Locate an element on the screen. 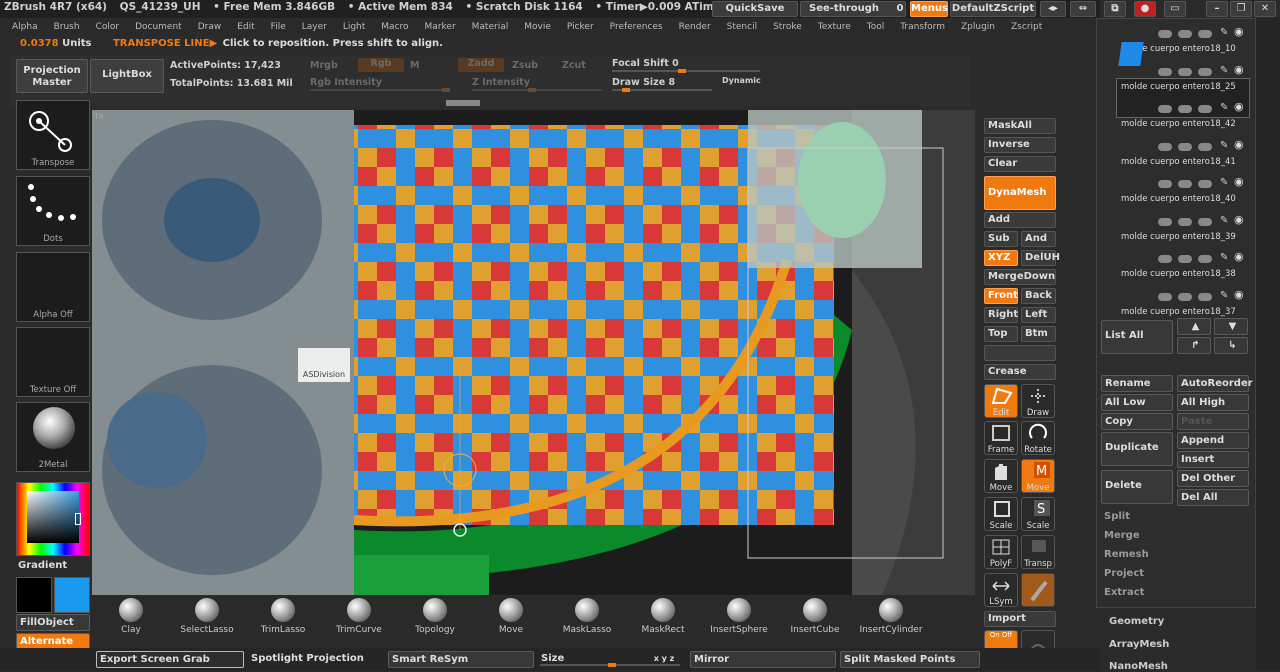  clear-button: Clear is located at coordinates (1020, 164).